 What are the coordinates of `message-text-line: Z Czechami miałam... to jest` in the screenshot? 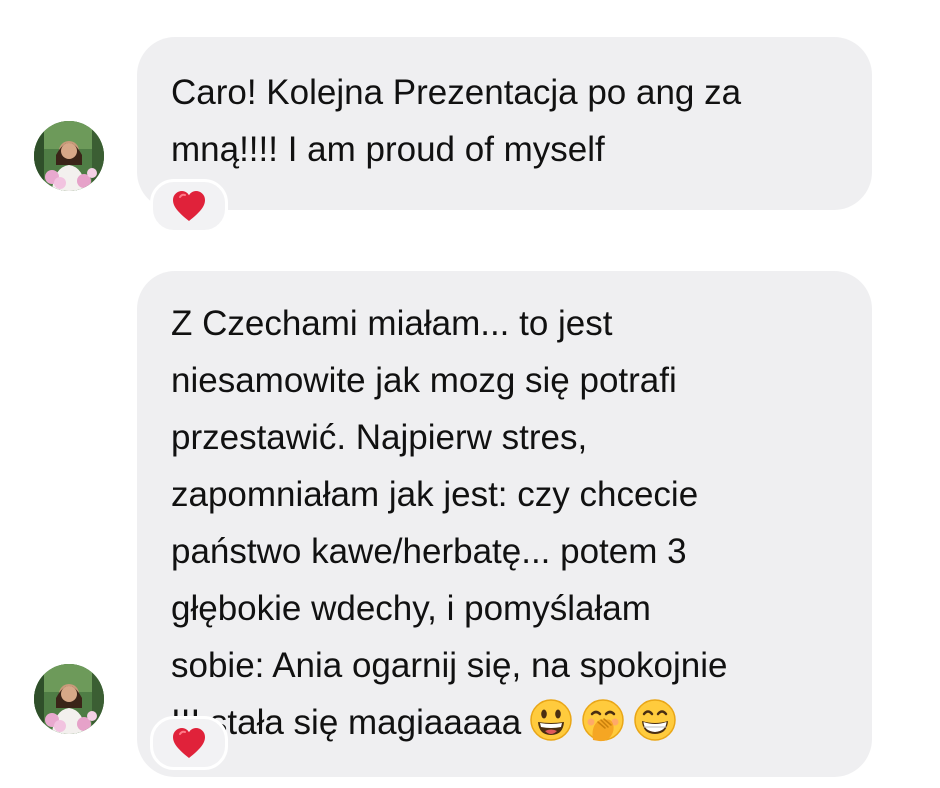 It's located at (392, 323).